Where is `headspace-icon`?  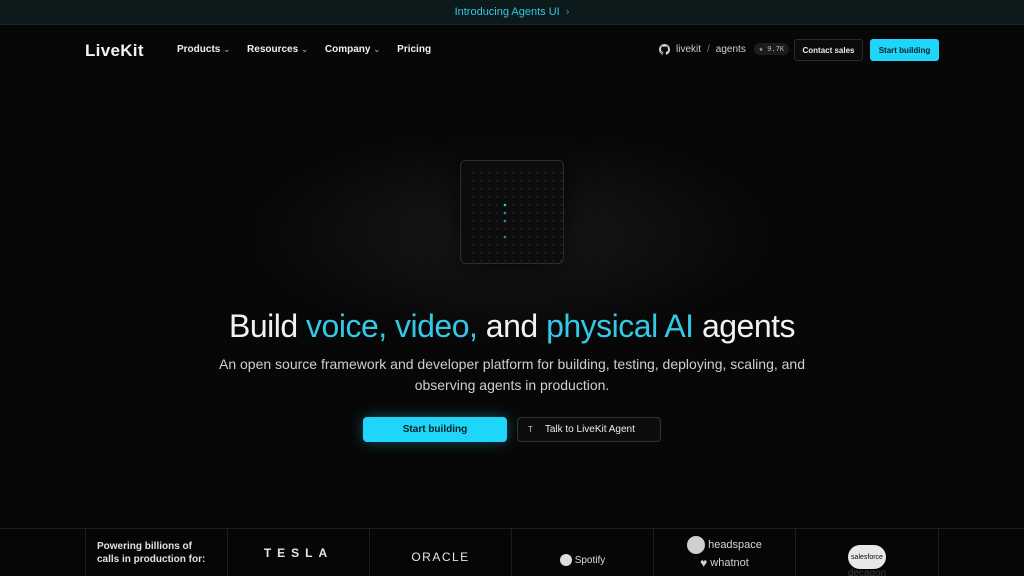
headspace-icon is located at coordinates (696, 545).